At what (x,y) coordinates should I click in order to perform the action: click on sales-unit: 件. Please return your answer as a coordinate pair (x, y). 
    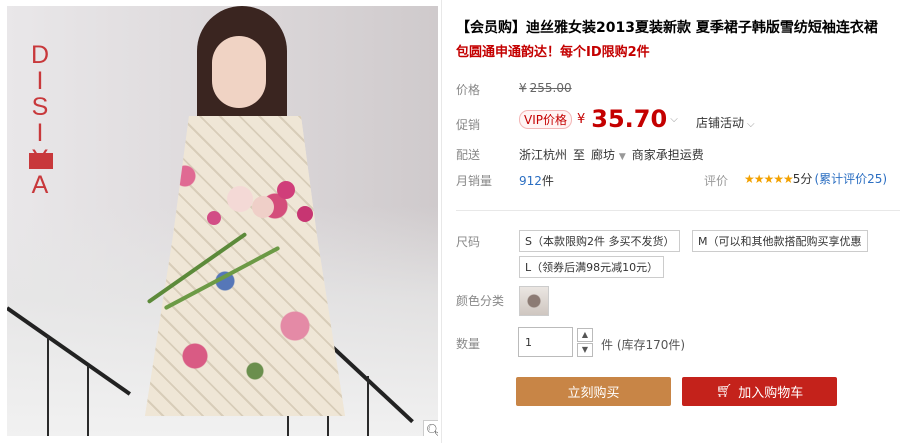
    Looking at the image, I should click on (547, 181).